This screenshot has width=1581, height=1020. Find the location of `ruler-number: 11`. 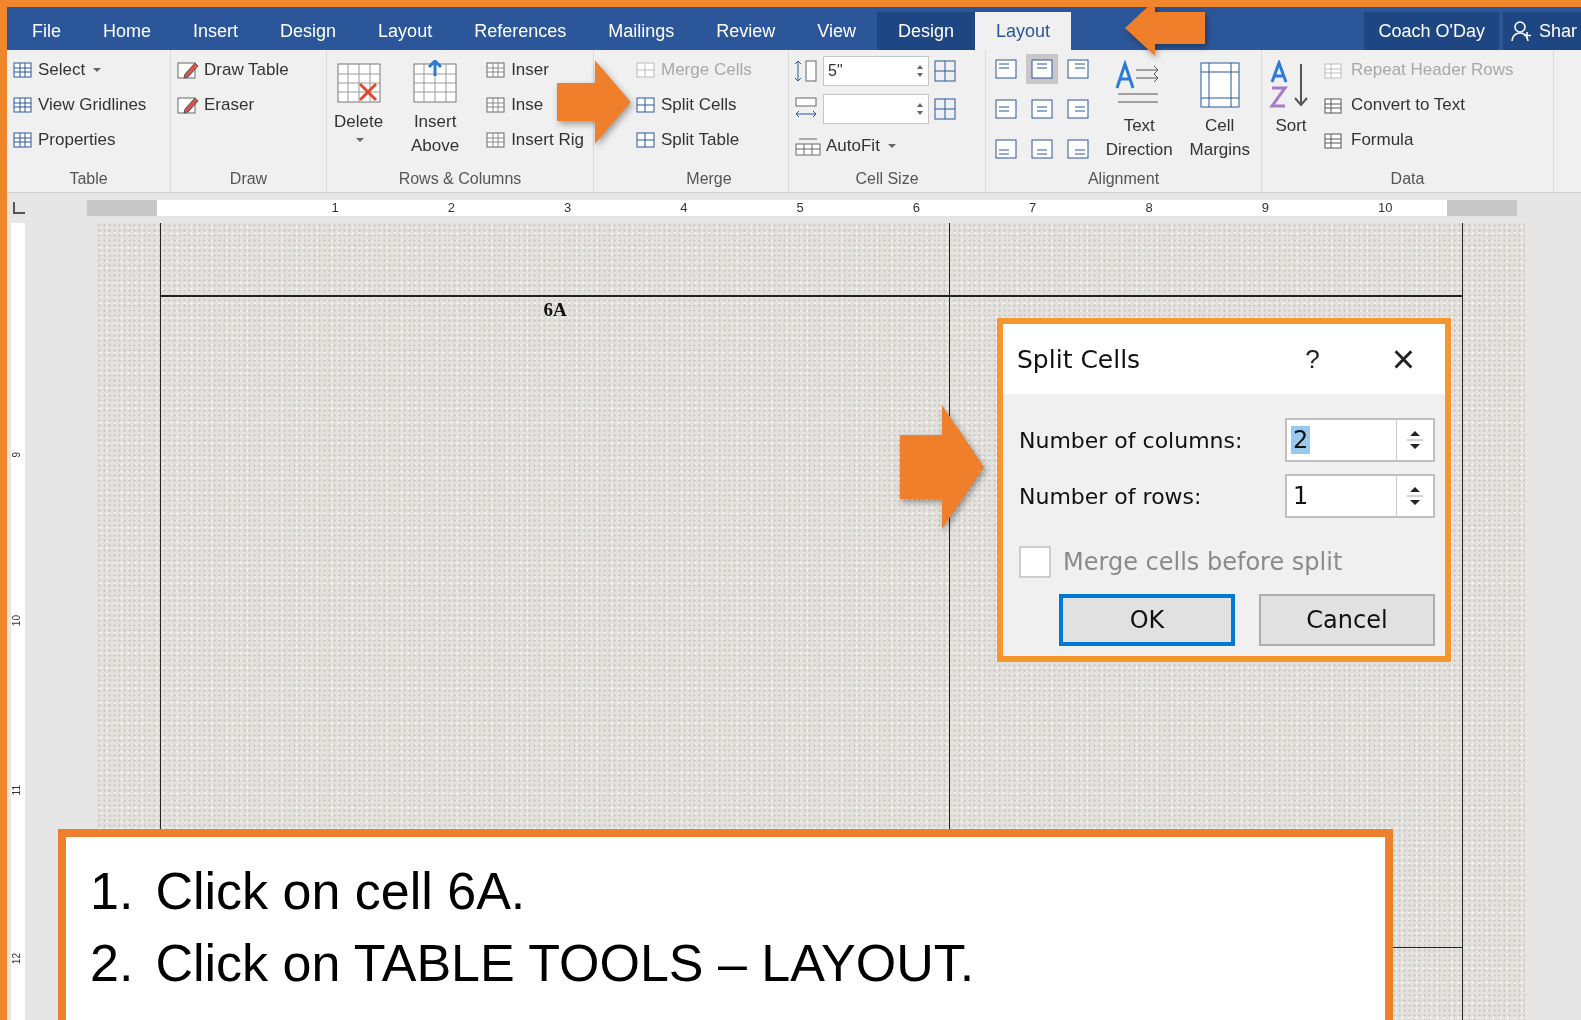

ruler-number: 11 is located at coordinates (17, 789).